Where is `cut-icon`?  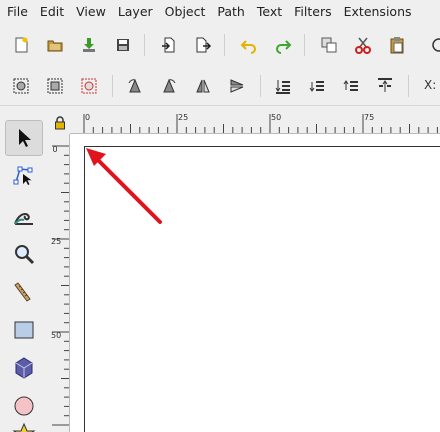 cut-icon is located at coordinates (363, 45).